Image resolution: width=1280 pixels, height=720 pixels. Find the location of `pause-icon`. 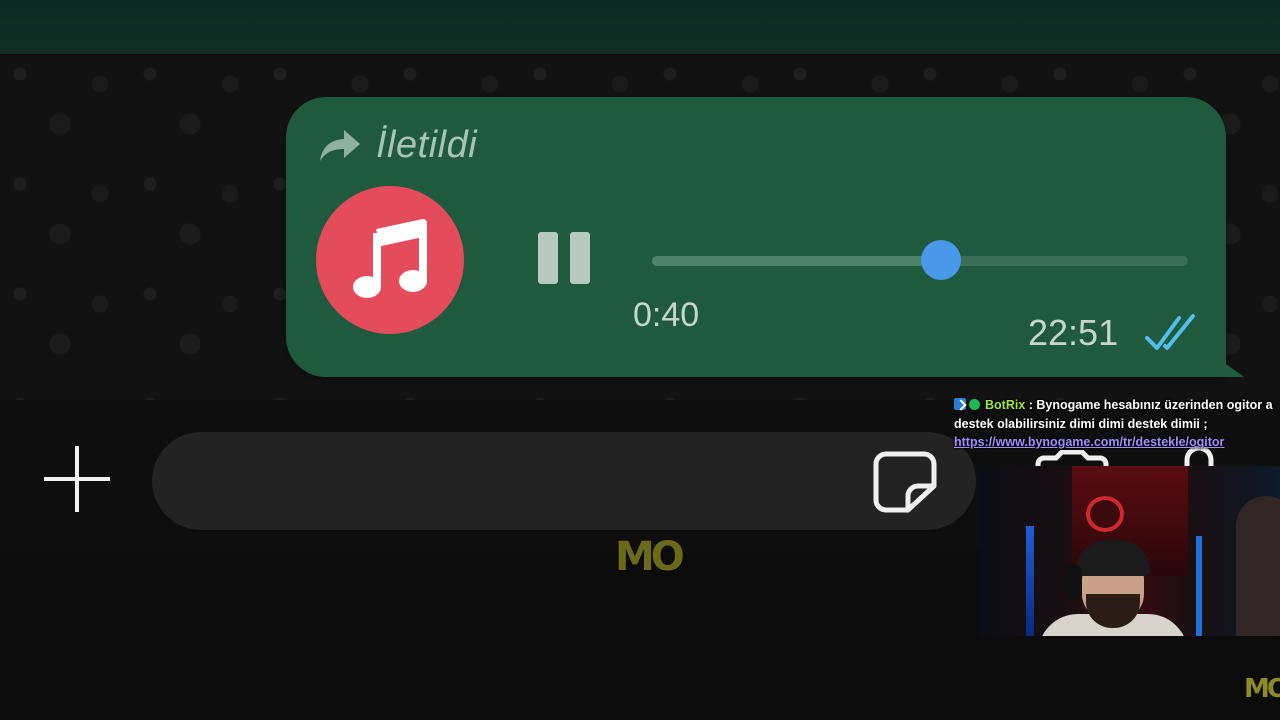

pause-icon is located at coordinates (548, 258).